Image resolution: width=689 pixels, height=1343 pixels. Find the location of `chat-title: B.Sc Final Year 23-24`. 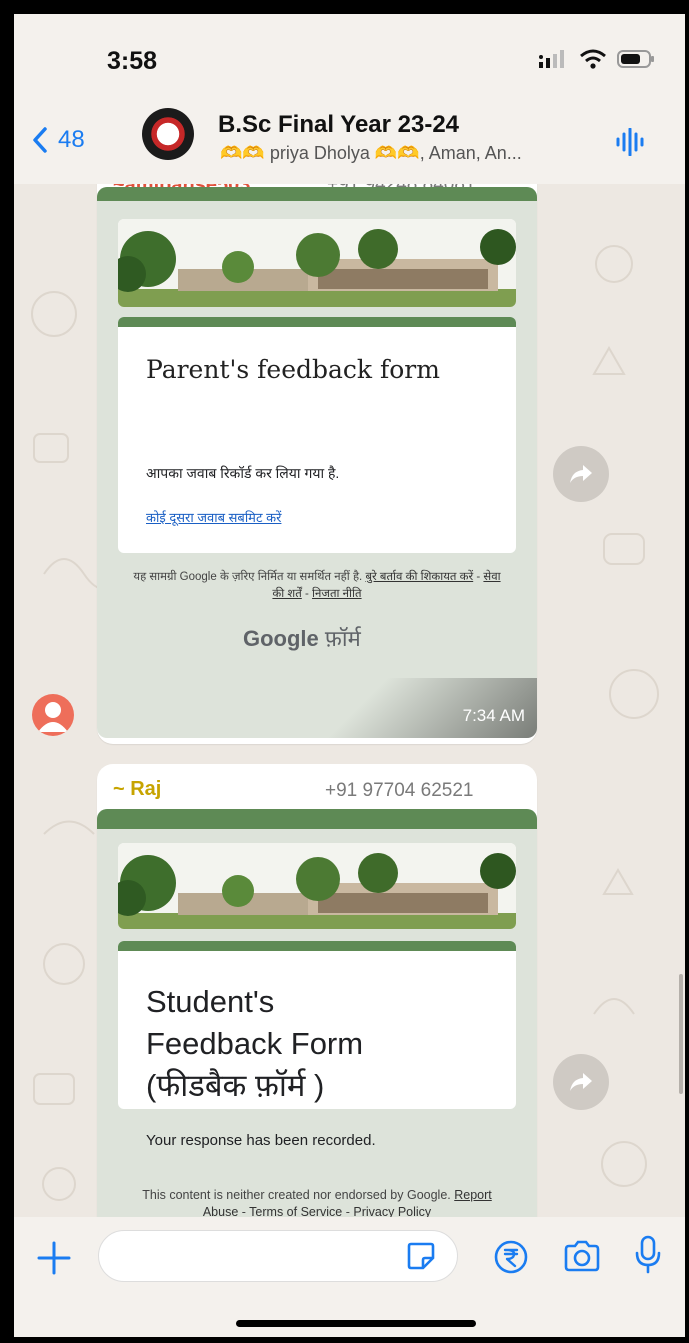

chat-title: B.Sc Final Year 23-24 is located at coordinates (338, 125).